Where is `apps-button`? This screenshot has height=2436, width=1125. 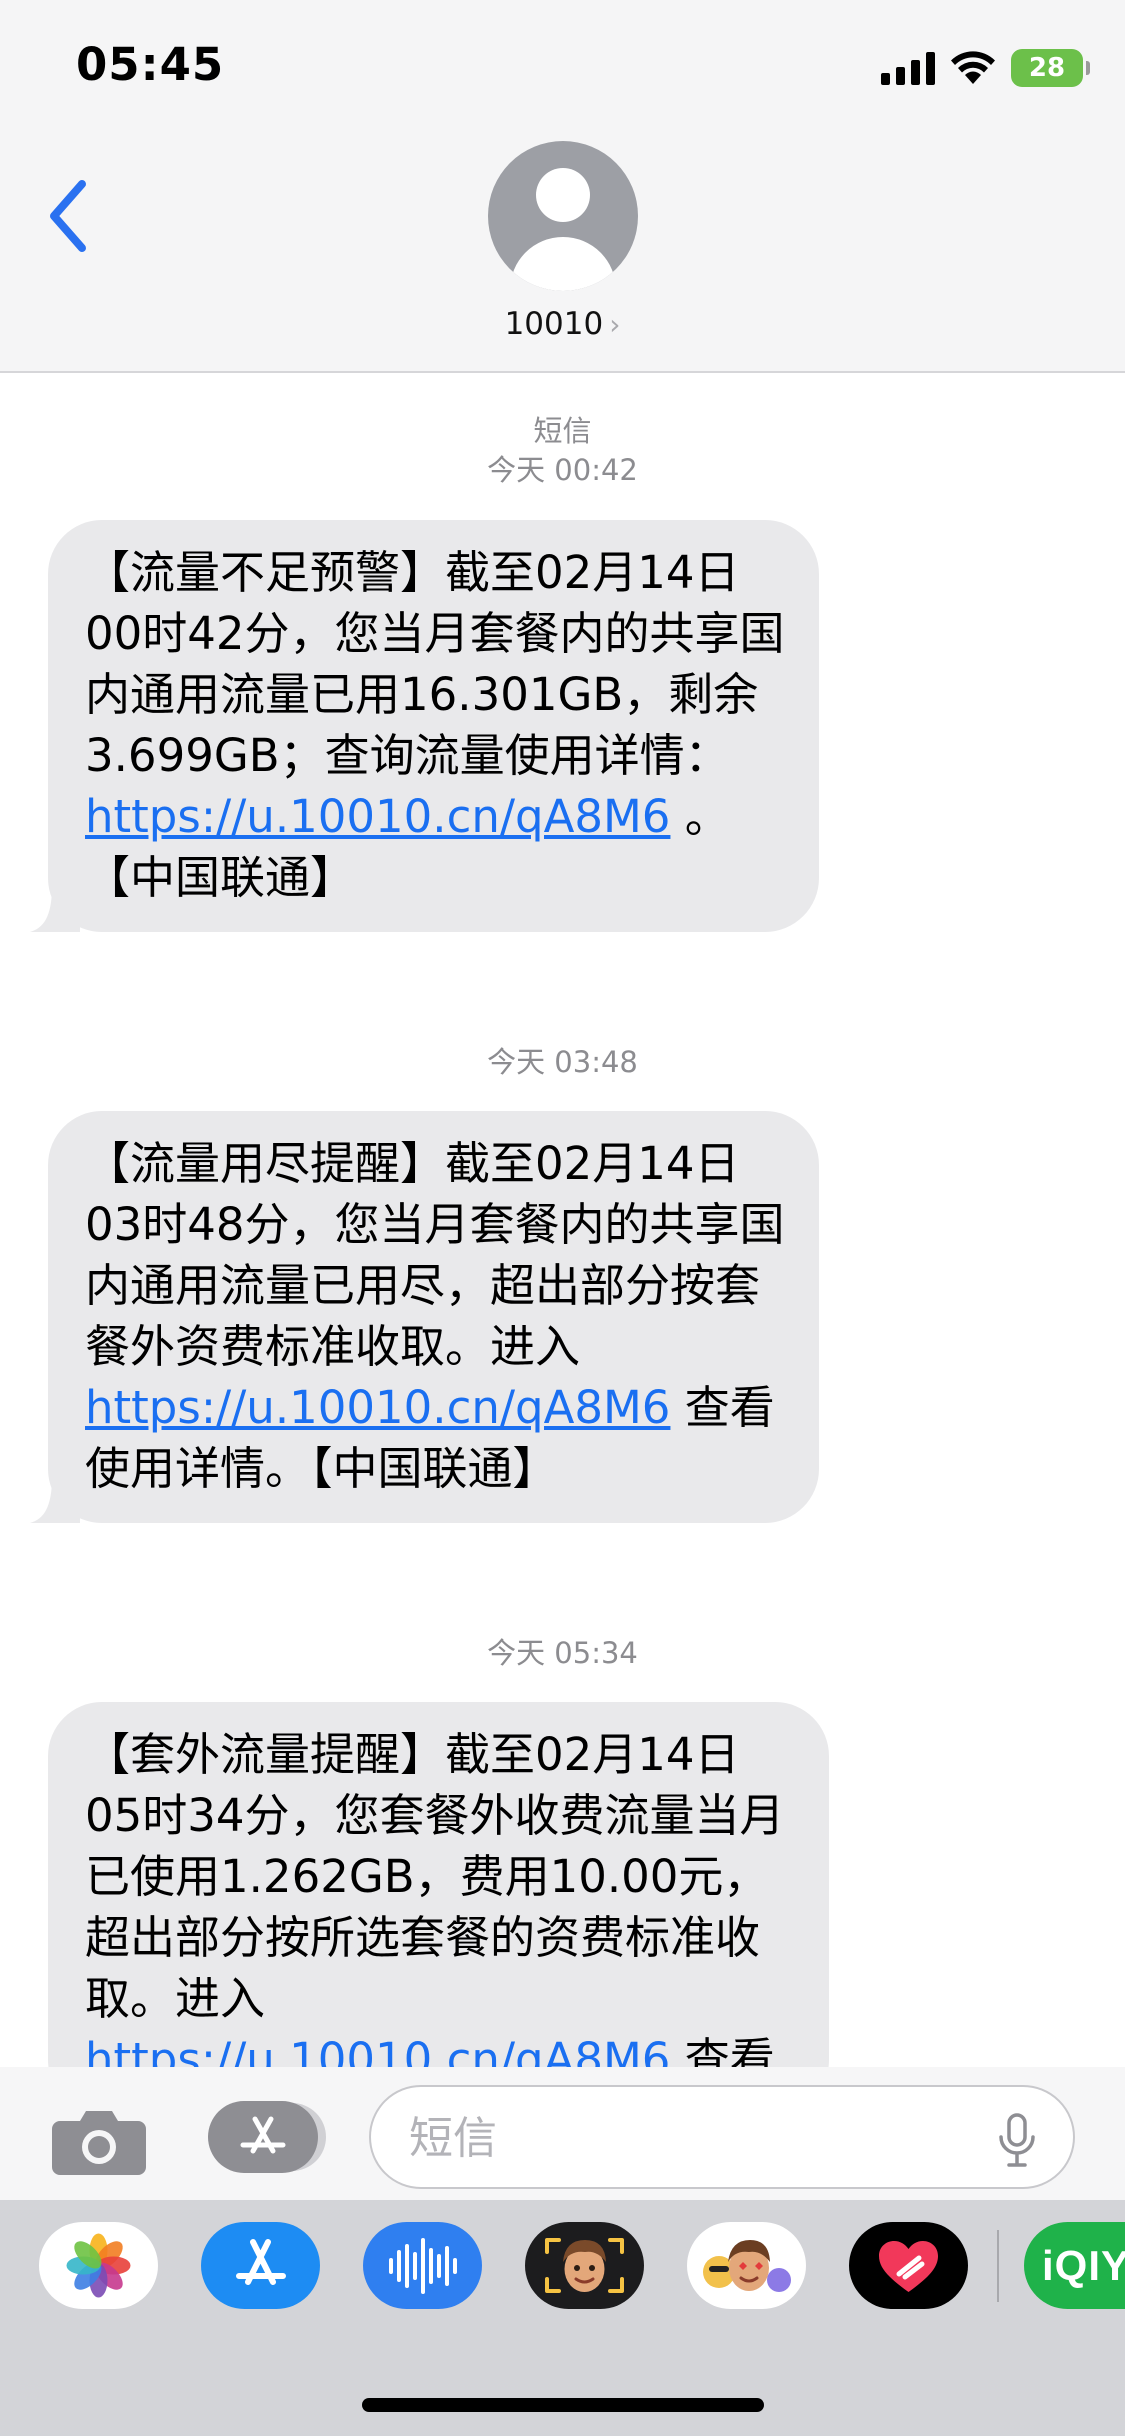 apps-button is located at coordinates (263, 2137).